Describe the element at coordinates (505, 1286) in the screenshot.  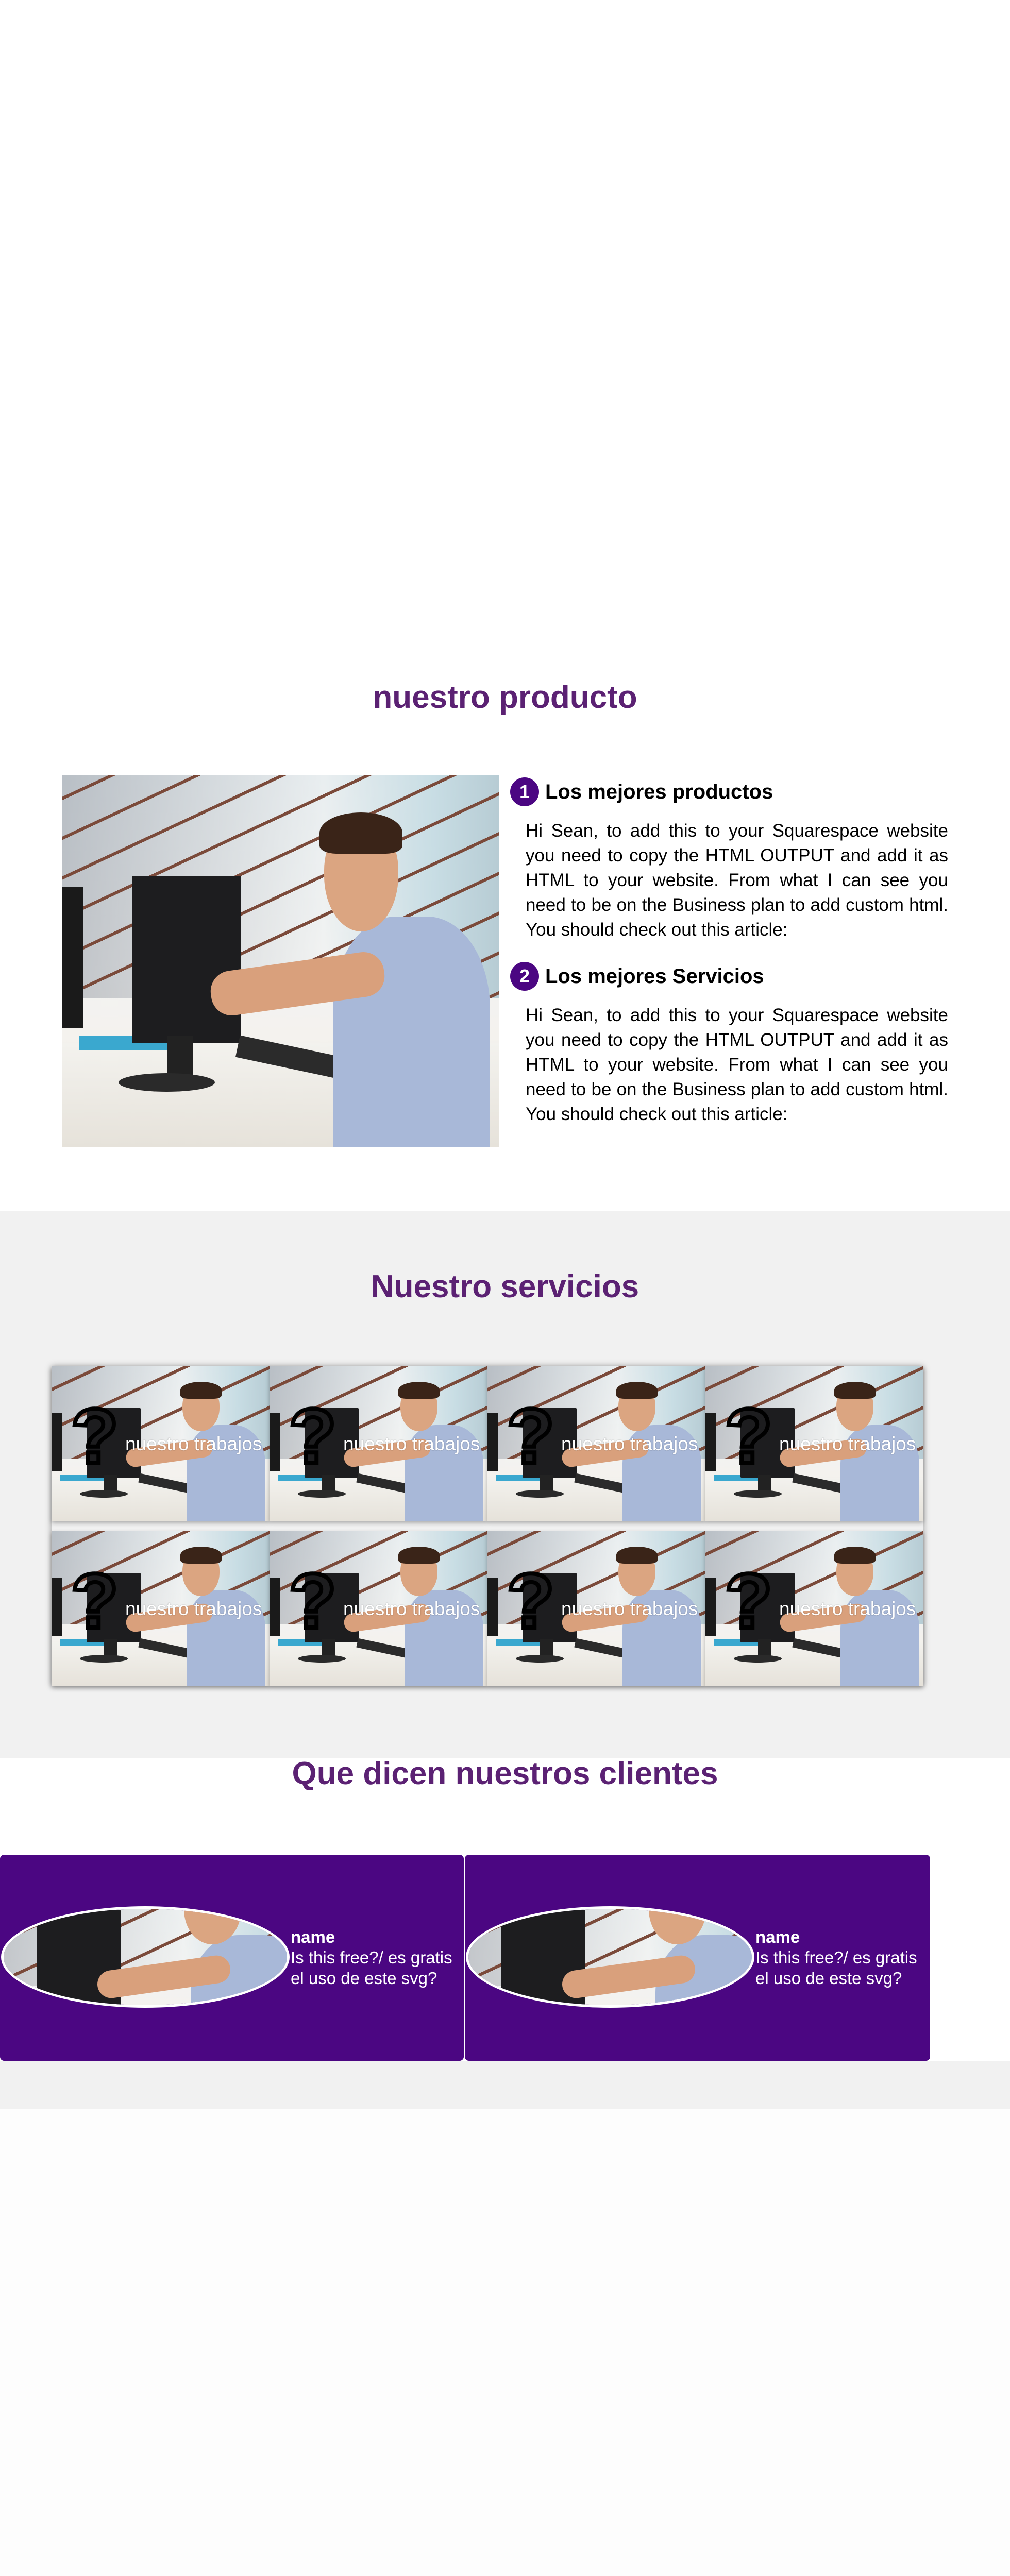
I see `services-title: Nuestro servicios` at that location.